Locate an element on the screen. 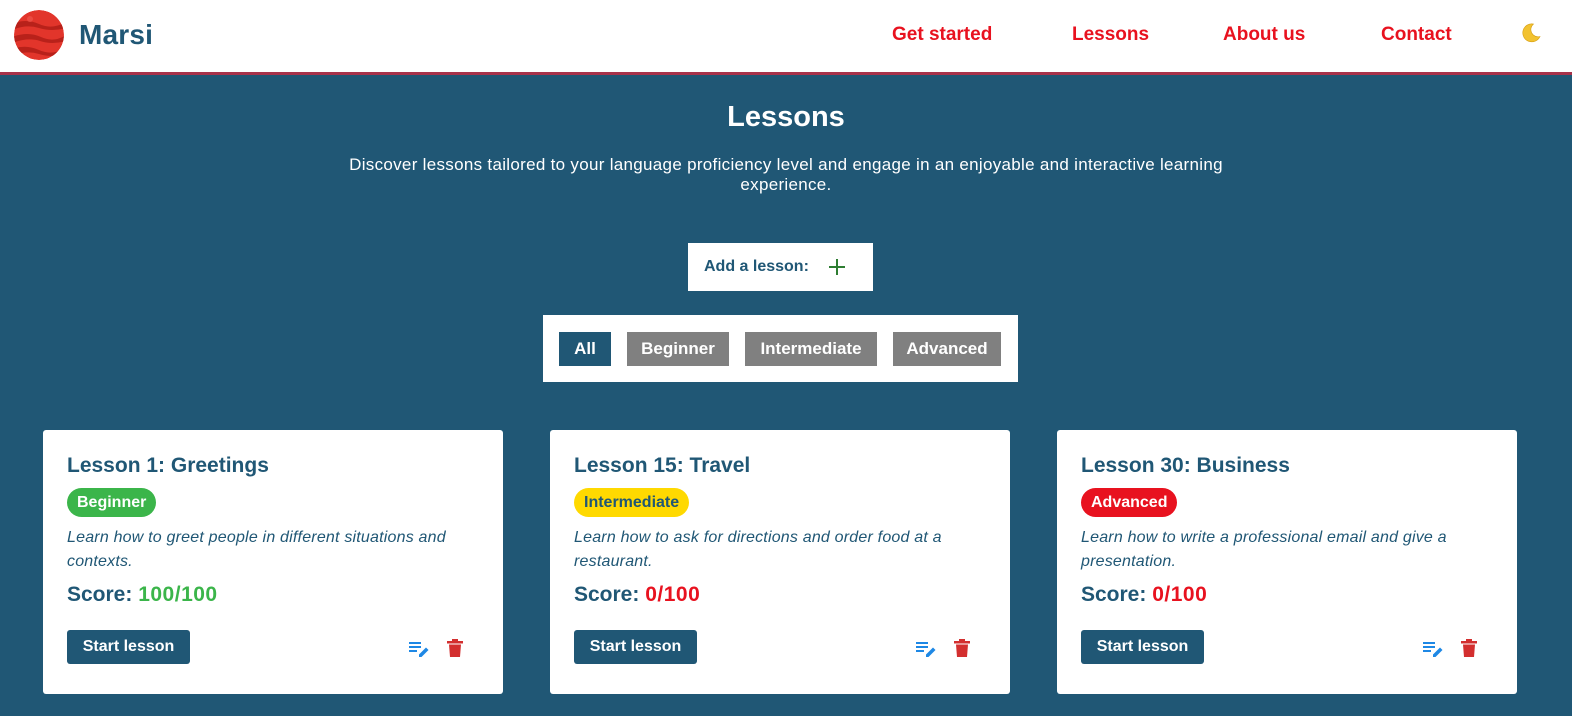 The height and width of the screenshot is (716, 1572). moon-icon is located at coordinates (1531, 33).